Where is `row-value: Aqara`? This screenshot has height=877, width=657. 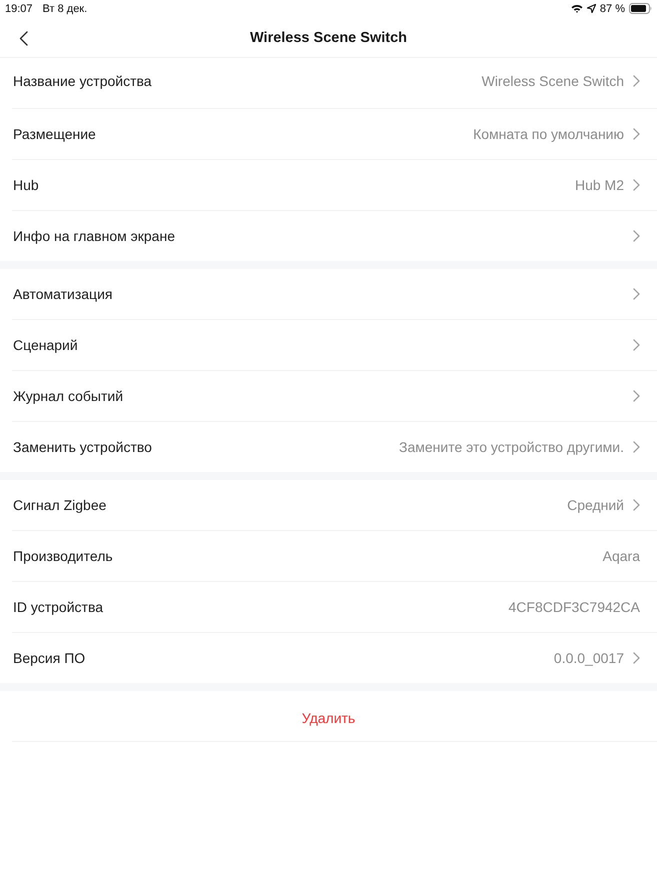
row-value: Aqara is located at coordinates (621, 556).